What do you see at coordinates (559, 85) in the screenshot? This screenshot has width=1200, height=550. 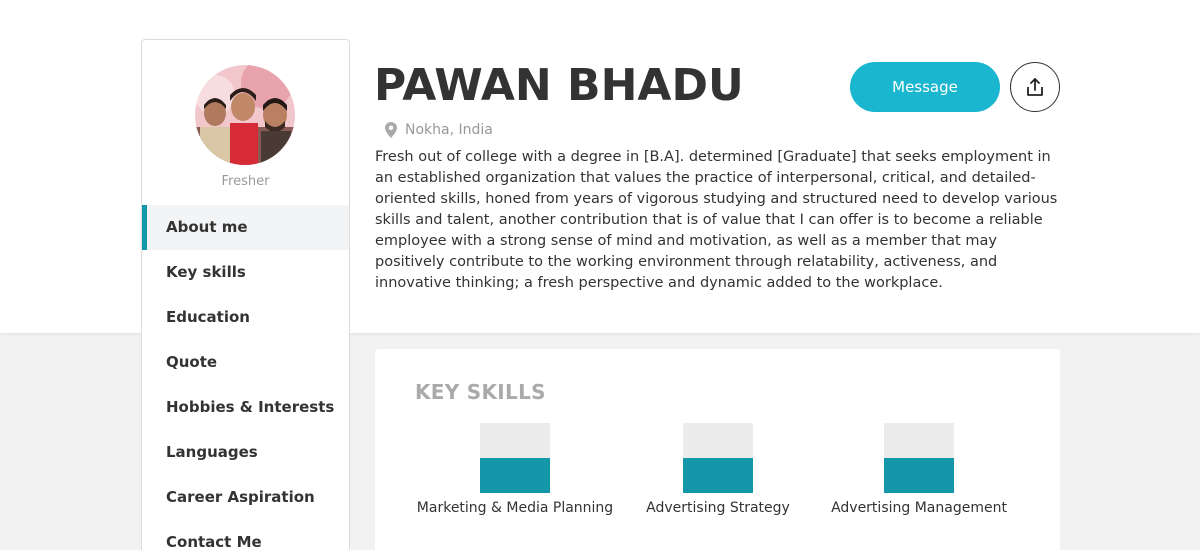 I see `profile-name: PAWAN BHADU` at bounding box center [559, 85].